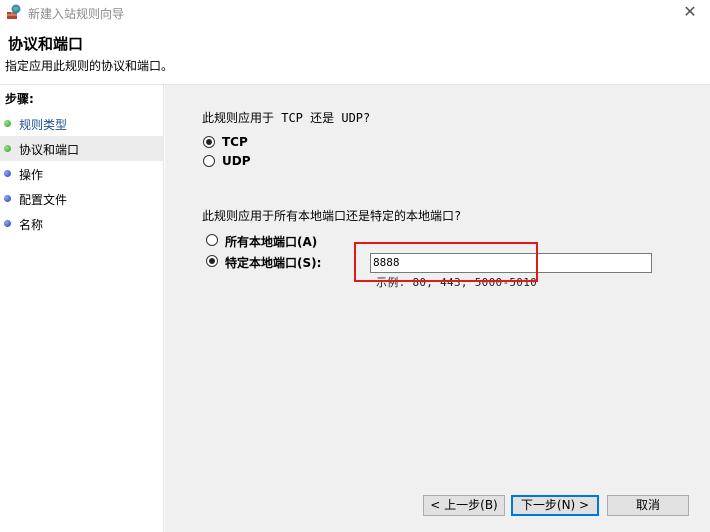 This screenshot has height=532, width=710. I want to click on udp-radio, so click(209, 161).